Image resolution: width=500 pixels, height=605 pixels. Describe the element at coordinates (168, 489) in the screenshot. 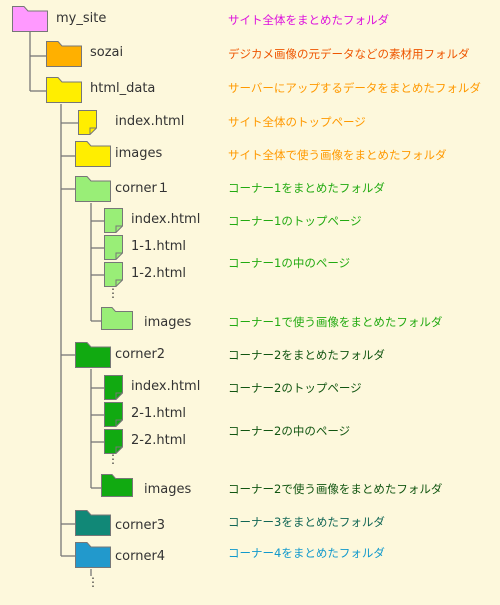

I see `node-label-c2-images: images` at that location.